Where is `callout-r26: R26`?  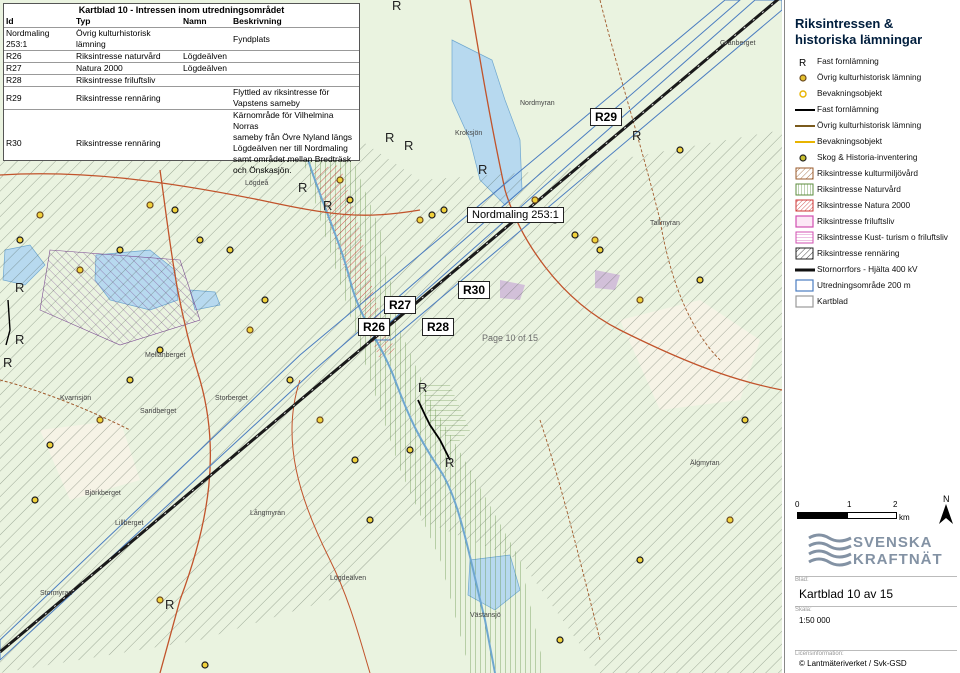 callout-r26: R26 is located at coordinates (374, 327).